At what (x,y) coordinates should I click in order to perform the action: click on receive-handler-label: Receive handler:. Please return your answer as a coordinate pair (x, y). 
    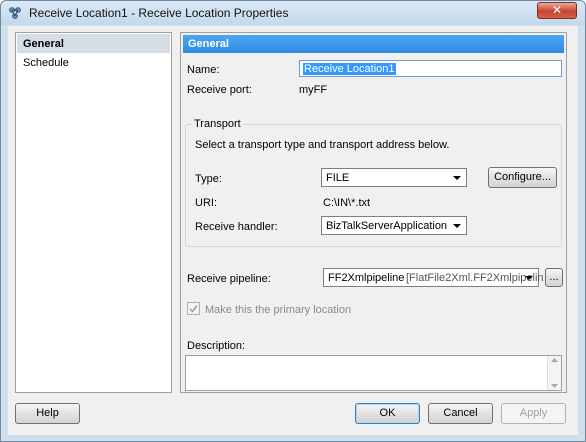
    Looking at the image, I should click on (236, 227).